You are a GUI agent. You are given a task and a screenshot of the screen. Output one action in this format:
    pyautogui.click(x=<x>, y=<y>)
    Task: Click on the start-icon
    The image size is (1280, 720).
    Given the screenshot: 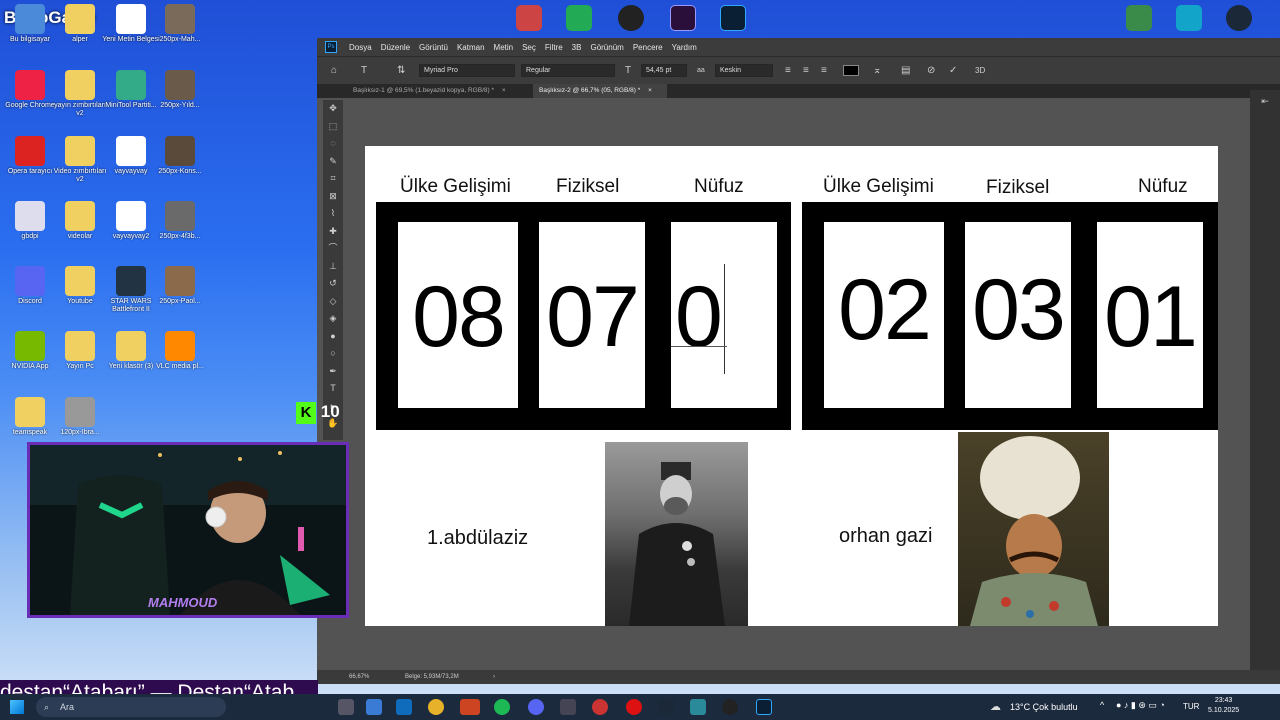 What is the action you would take?
    pyautogui.click(x=17, y=707)
    